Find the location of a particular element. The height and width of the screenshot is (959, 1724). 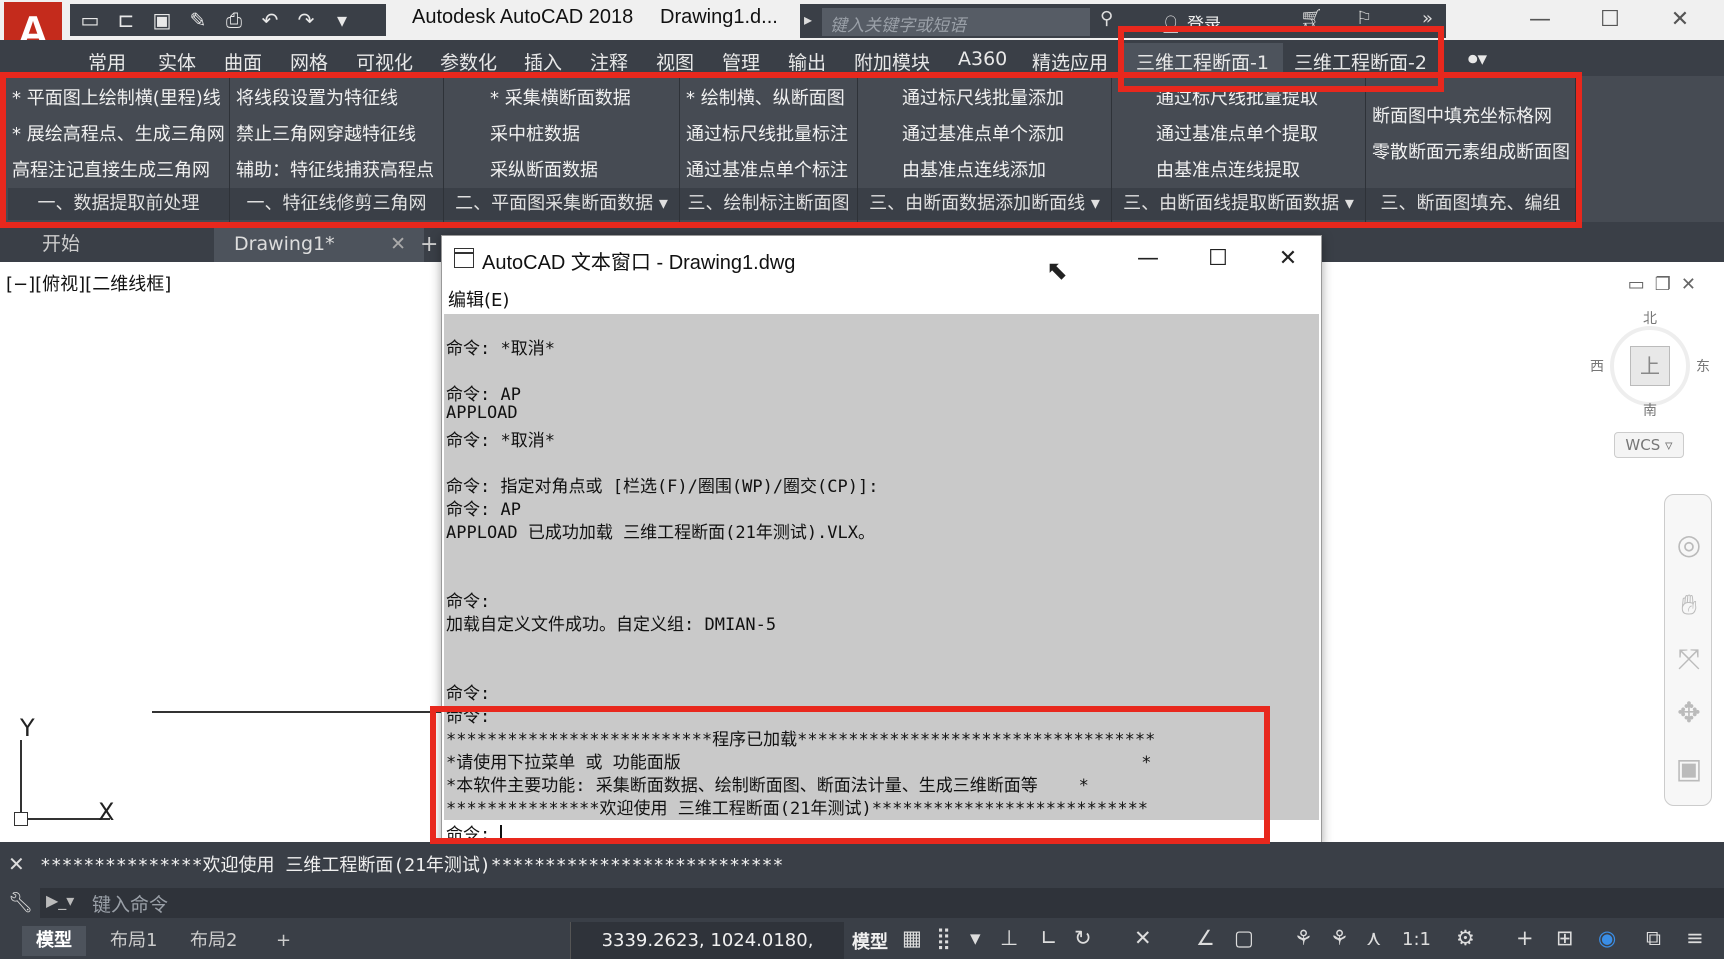

saveas-icon: ✎ is located at coordinates (198, 20).